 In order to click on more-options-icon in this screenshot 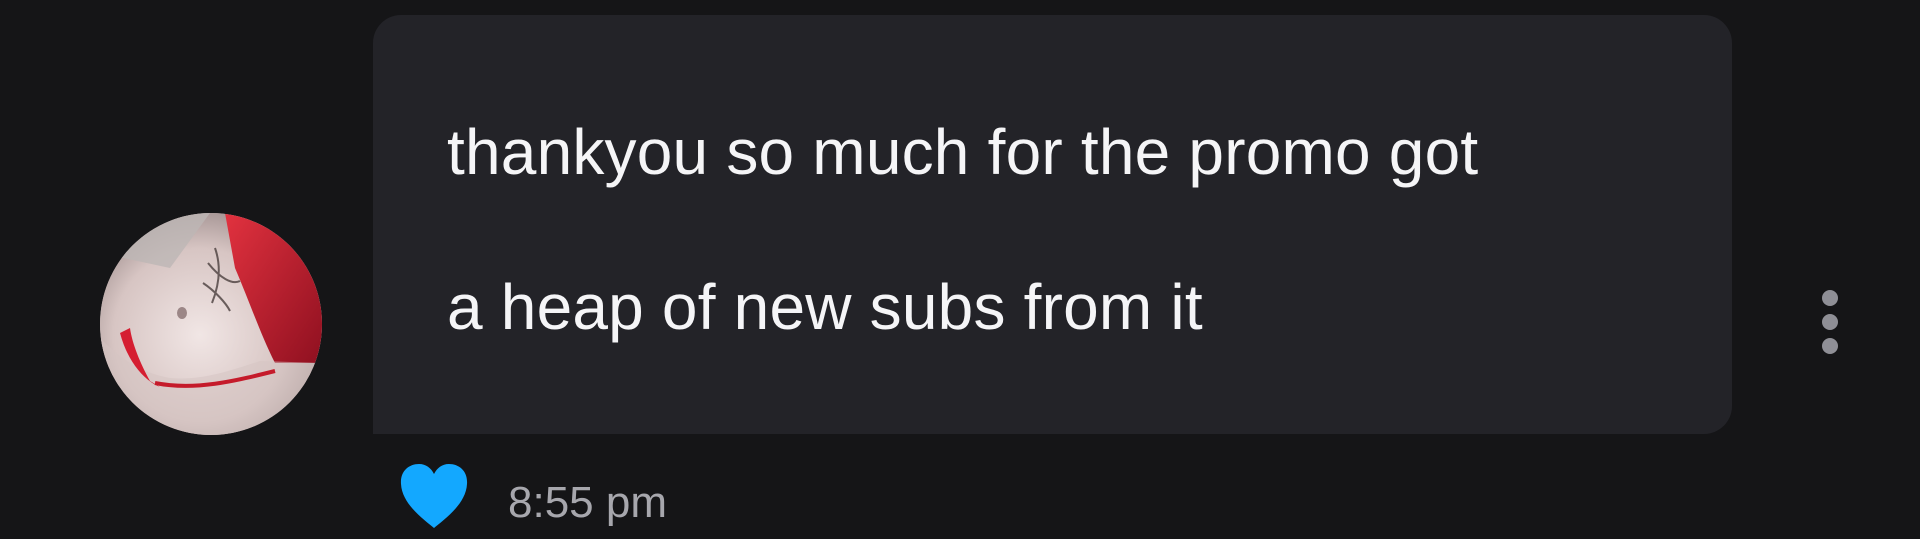, I will do `click(1830, 325)`.